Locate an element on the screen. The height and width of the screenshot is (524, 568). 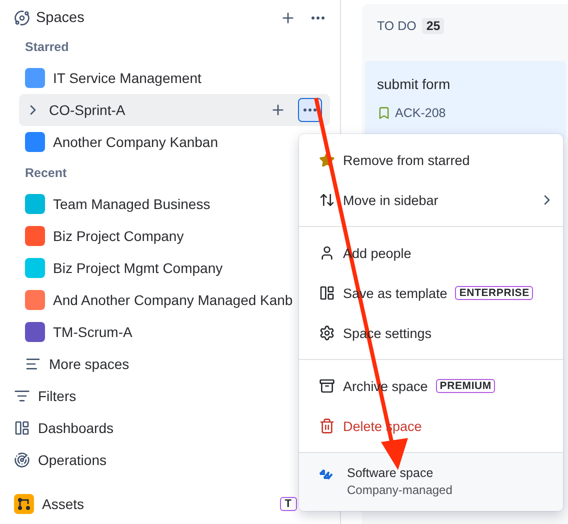
person-icon is located at coordinates (327, 253).